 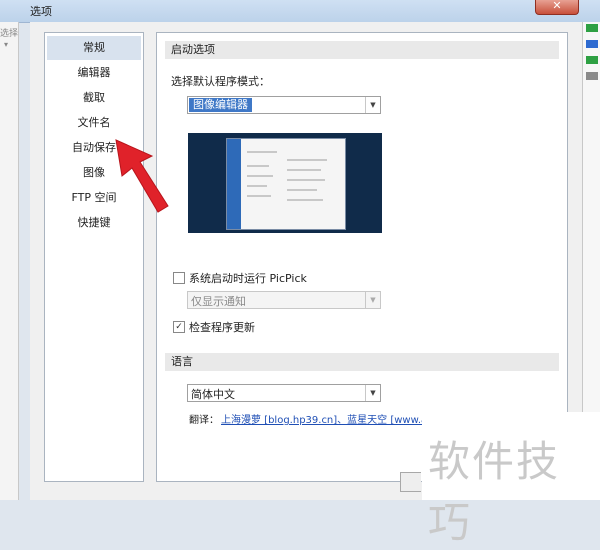 What do you see at coordinates (179, 278) in the screenshot?
I see `run-on-startup-checkbox` at bounding box center [179, 278].